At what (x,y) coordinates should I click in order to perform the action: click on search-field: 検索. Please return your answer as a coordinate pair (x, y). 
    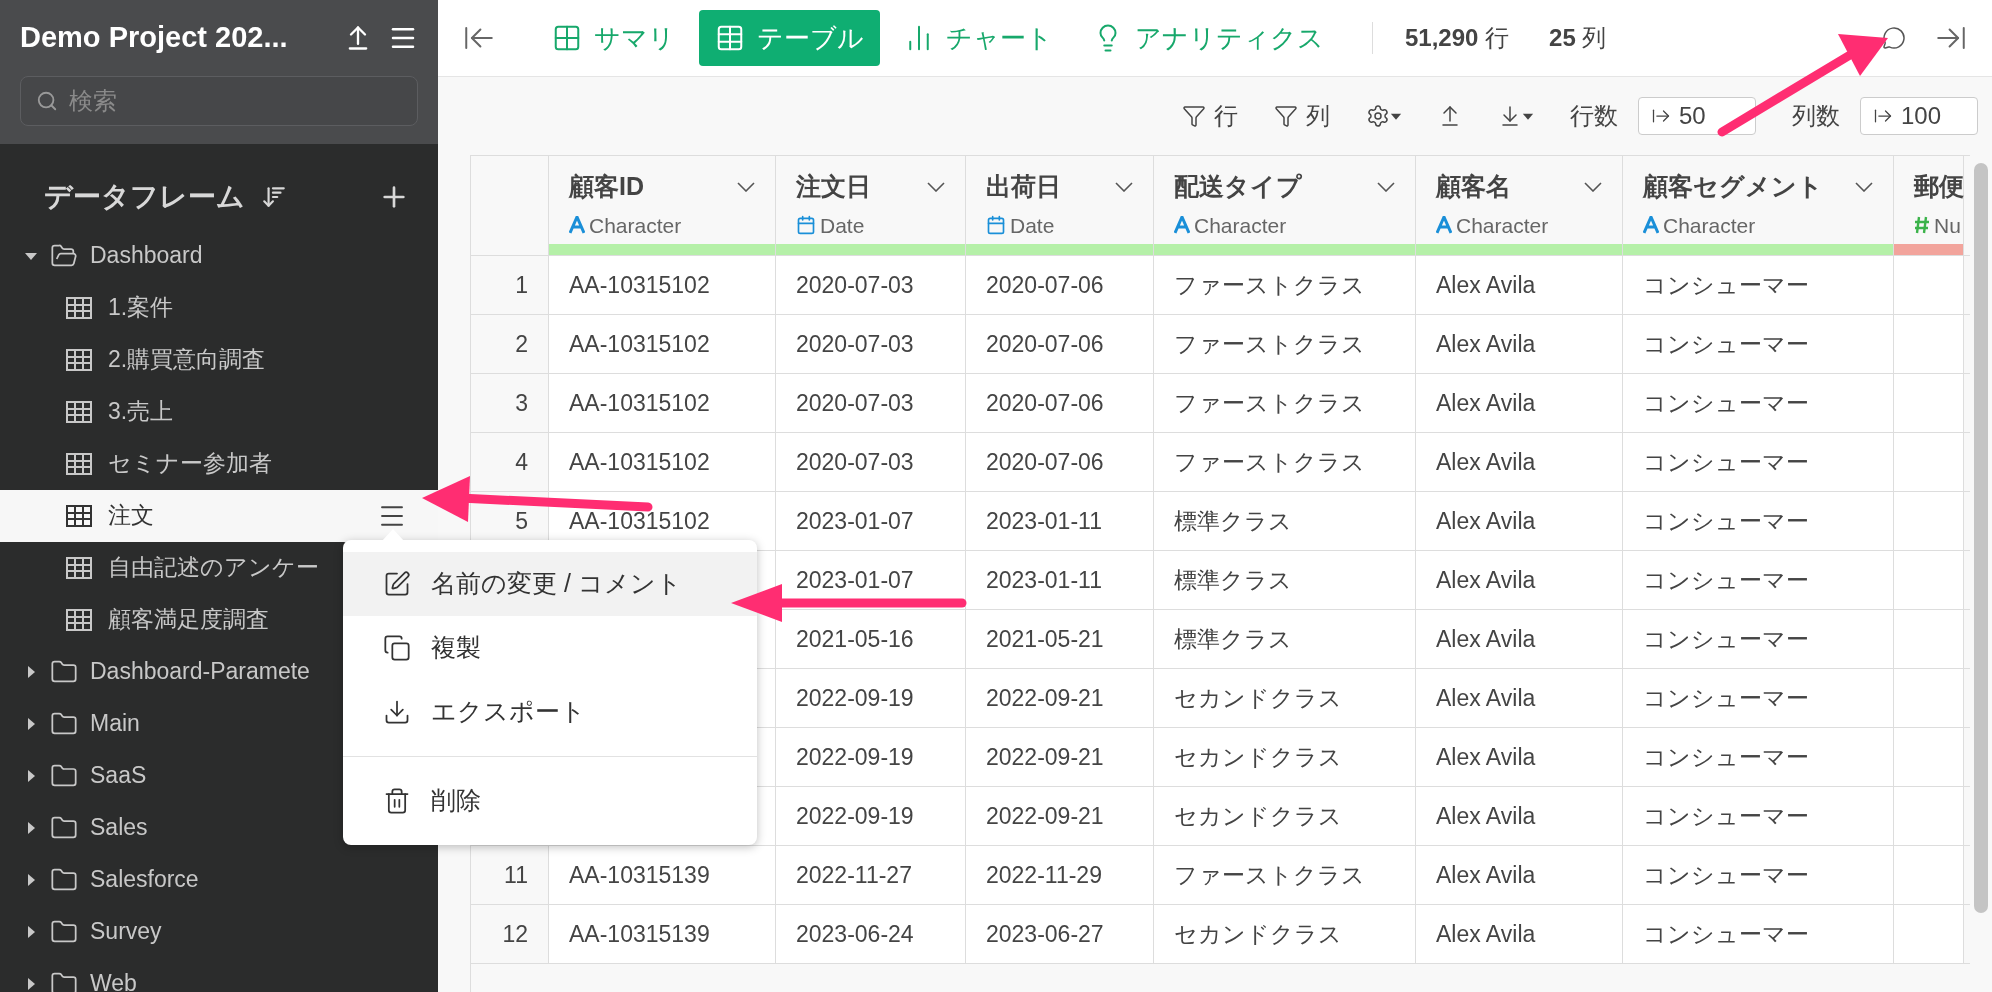
    Looking at the image, I should click on (219, 100).